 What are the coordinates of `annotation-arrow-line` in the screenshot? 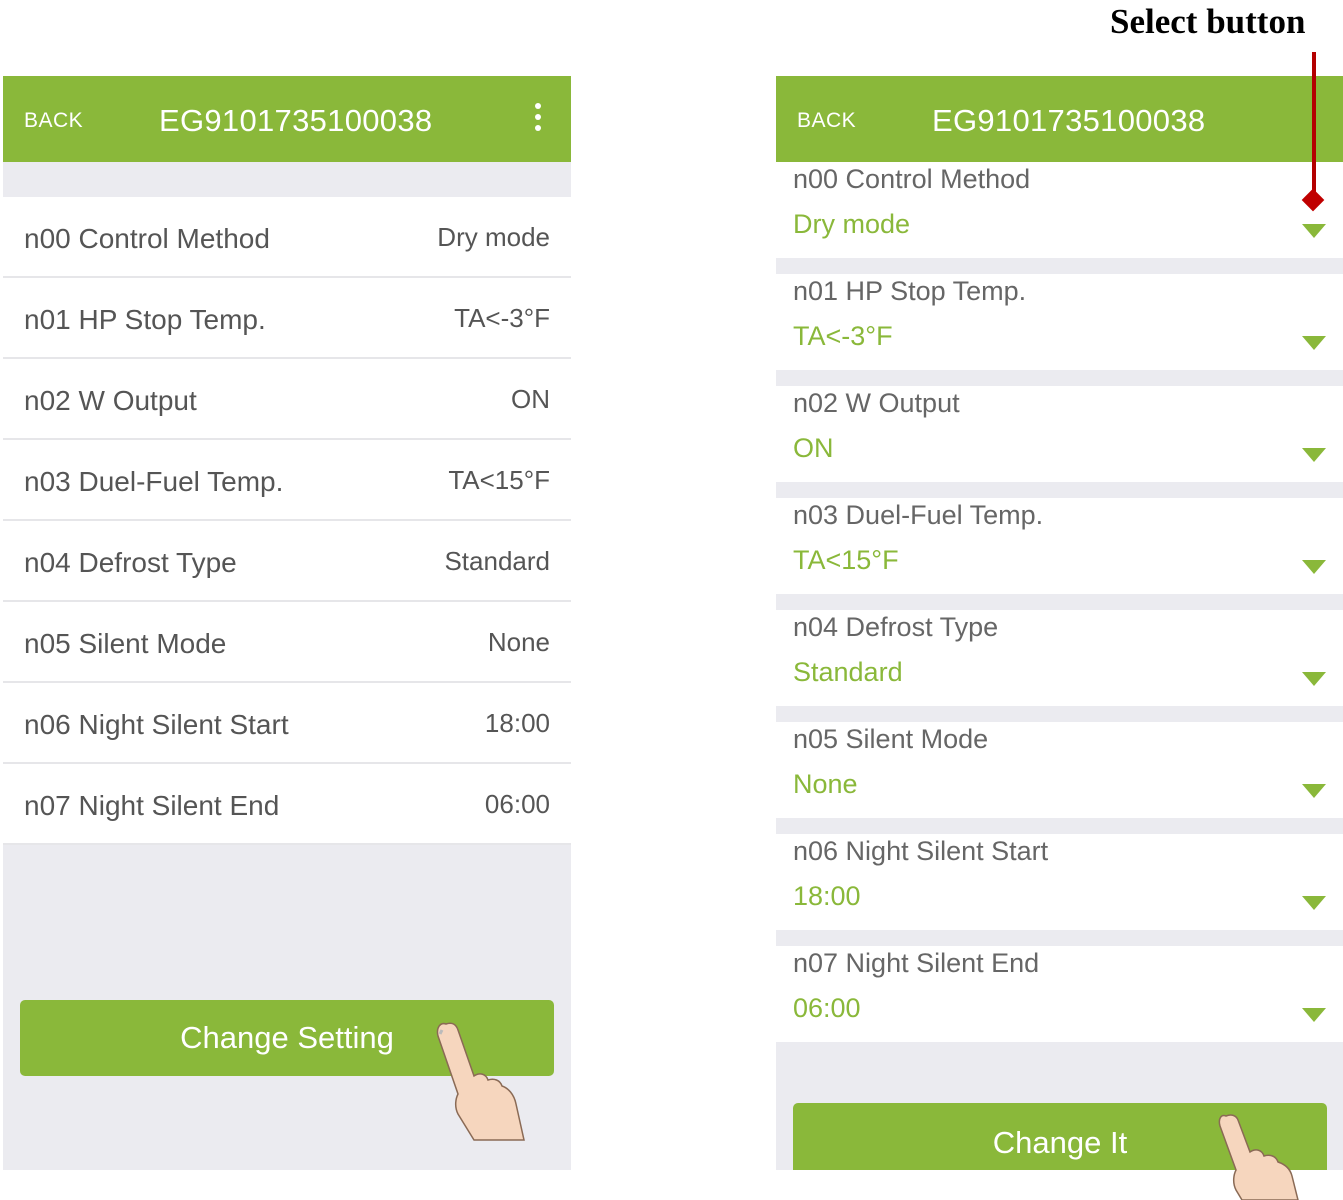 It's located at (1314, 122).